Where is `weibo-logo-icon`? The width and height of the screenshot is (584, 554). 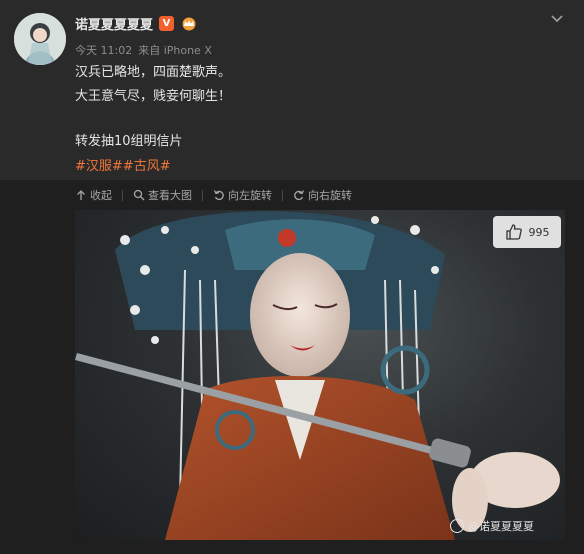 weibo-logo-icon is located at coordinates (457, 526).